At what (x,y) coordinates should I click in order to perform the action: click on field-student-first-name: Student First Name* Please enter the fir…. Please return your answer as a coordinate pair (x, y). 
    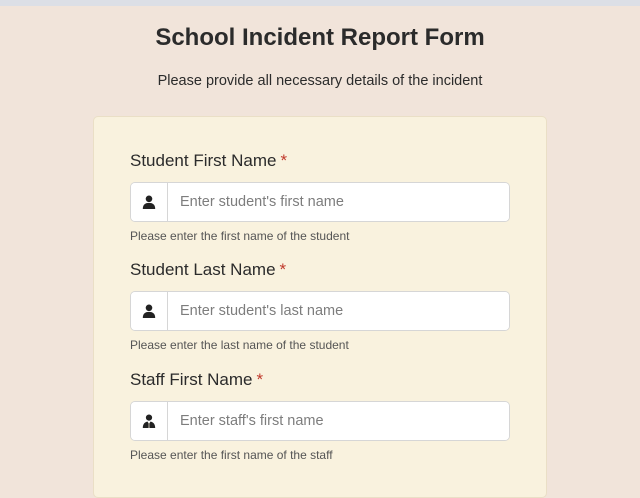
    Looking at the image, I should click on (320, 196).